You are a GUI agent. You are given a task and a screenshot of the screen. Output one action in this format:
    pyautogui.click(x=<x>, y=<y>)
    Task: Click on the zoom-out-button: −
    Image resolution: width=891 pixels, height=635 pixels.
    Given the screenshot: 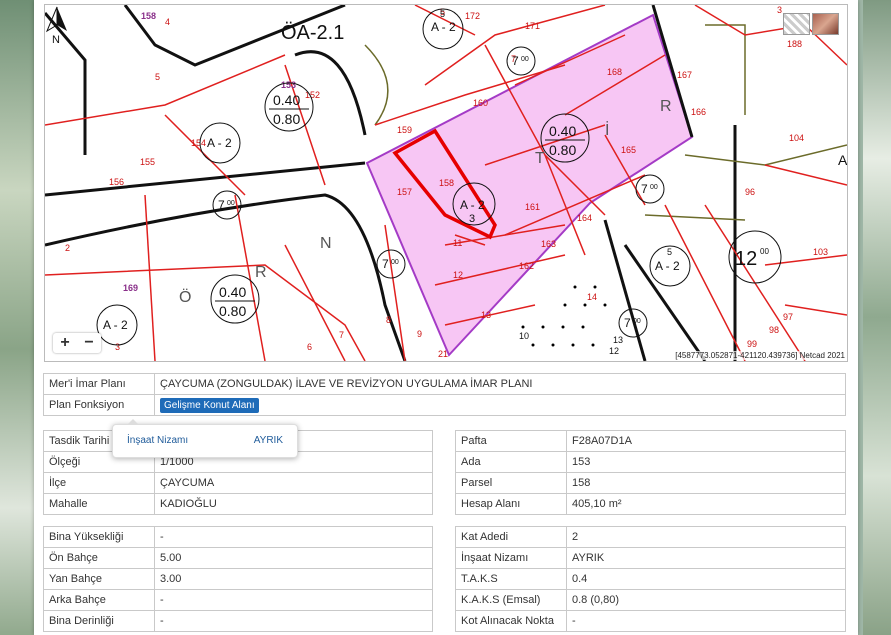 What is the action you would take?
    pyautogui.click(x=89, y=343)
    